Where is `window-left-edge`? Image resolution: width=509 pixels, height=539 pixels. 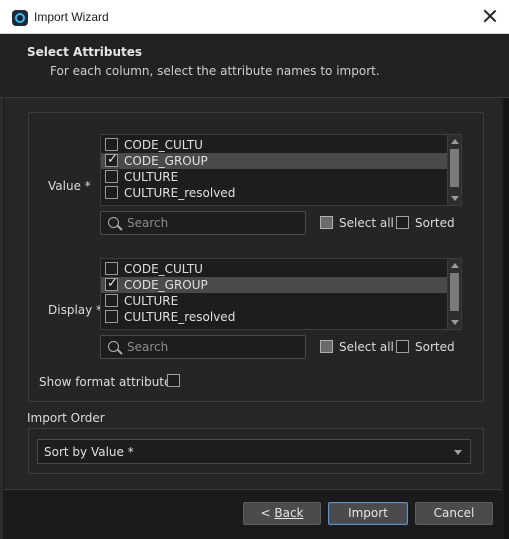
window-left-edge is located at coordinates (1, 286).